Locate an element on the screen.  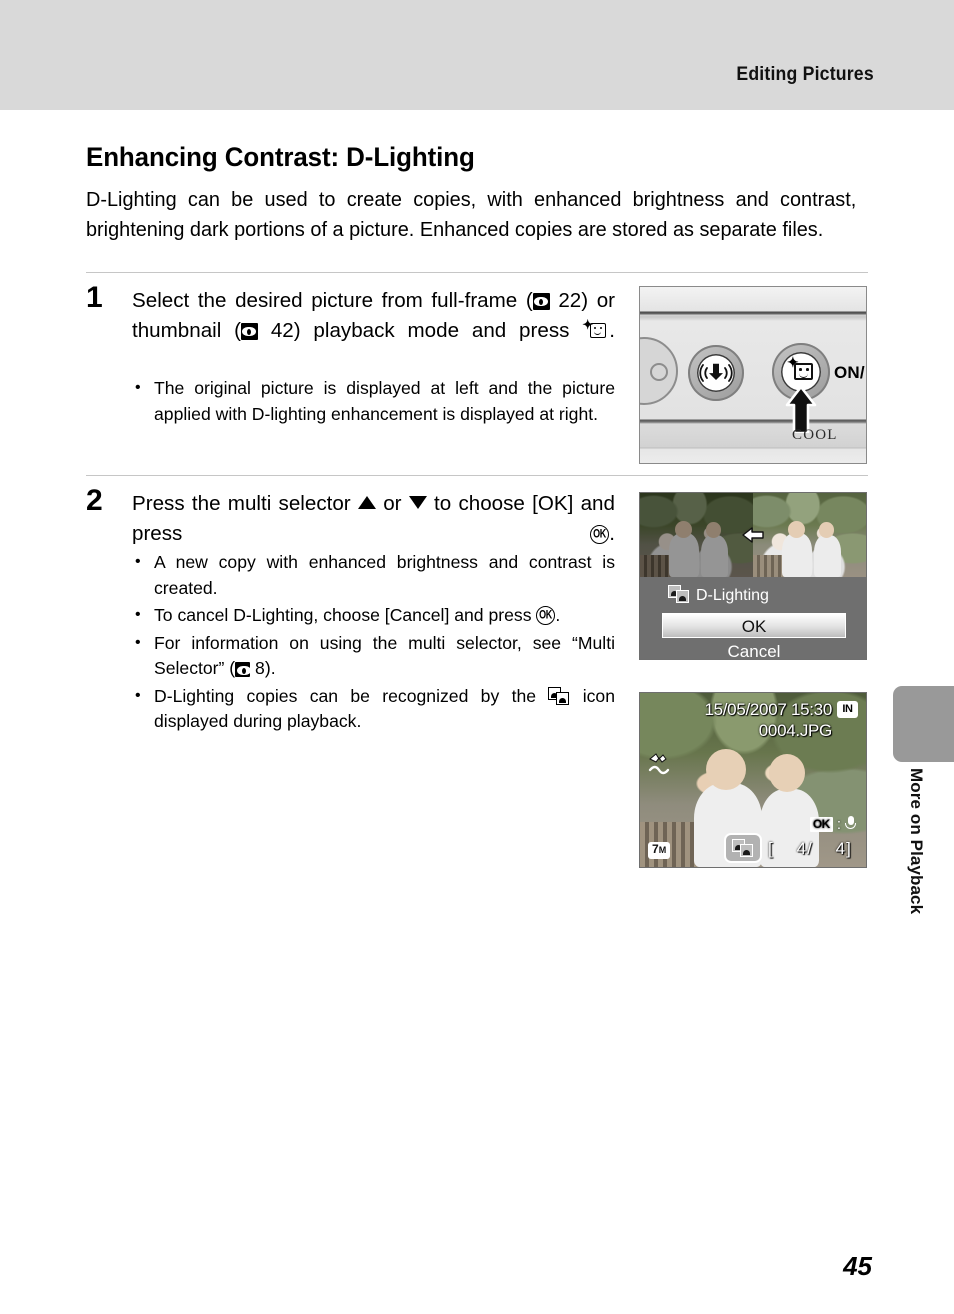
power-switch-label: ON/ is located at coordinates (849, 372).